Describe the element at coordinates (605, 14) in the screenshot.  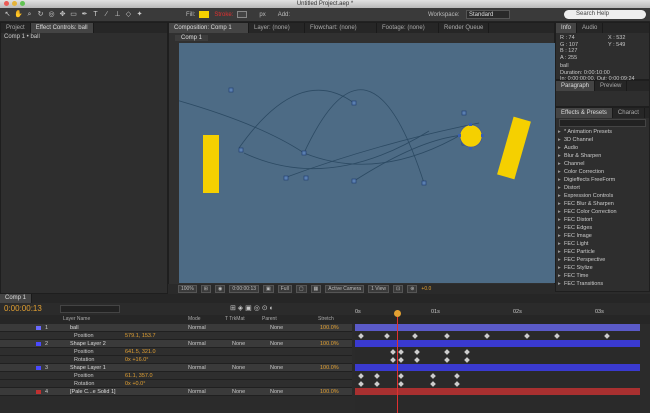
I see `search-help-input: Search Help` at that location.